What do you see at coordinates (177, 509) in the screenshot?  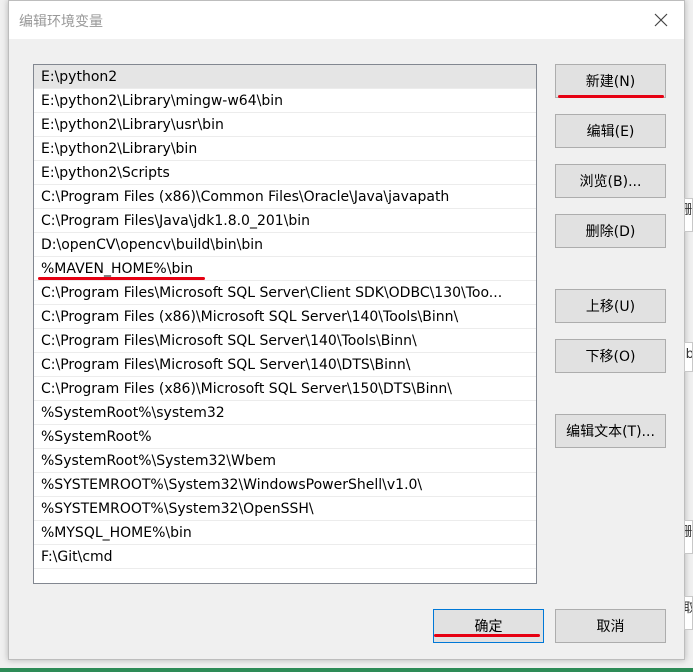 I see `path-text: %SYSTEMROOT%\System32\OpenSSH\` at bounding box center [177, 509].